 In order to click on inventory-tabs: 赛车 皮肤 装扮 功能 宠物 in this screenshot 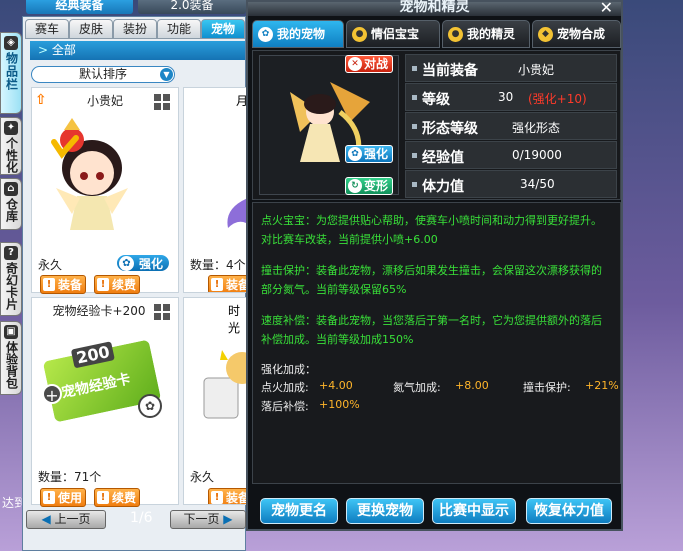, I will do `click(135, 29)`.